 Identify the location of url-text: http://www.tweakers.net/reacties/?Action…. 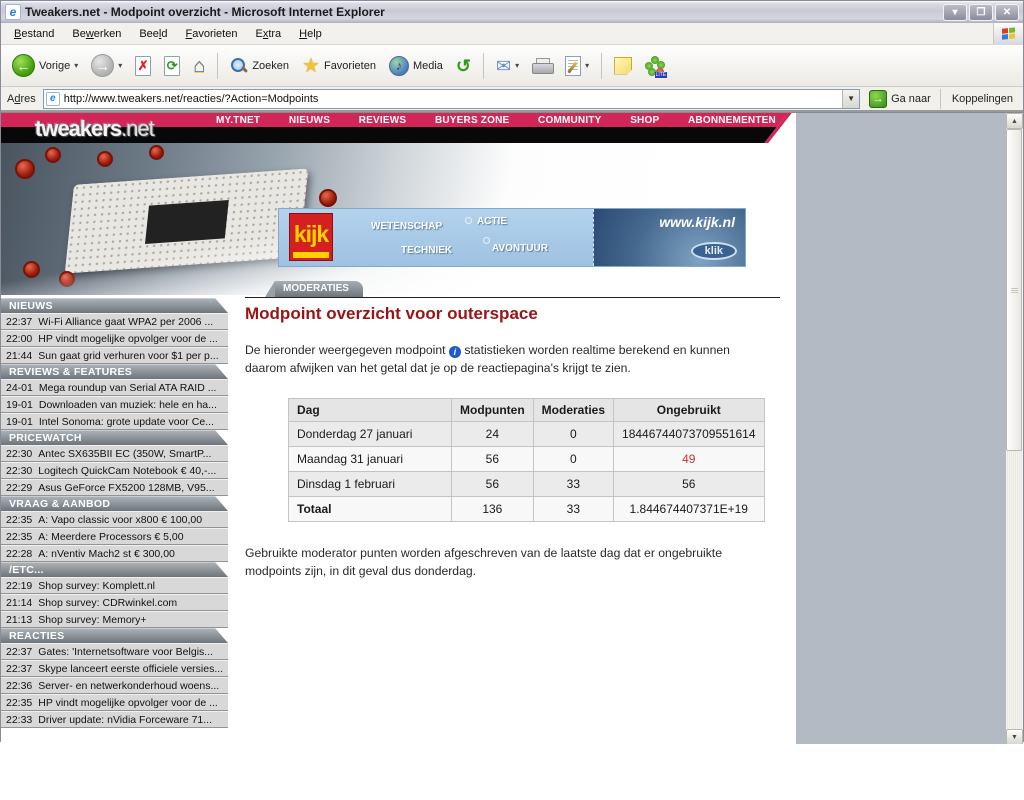
(453, 99).